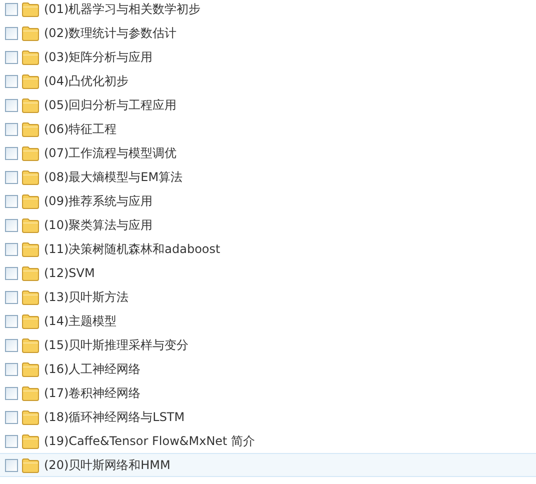 The width and height of the screenshot is (536, 484). I want to click on folder-name: (12)SVM, so click(69, 273).